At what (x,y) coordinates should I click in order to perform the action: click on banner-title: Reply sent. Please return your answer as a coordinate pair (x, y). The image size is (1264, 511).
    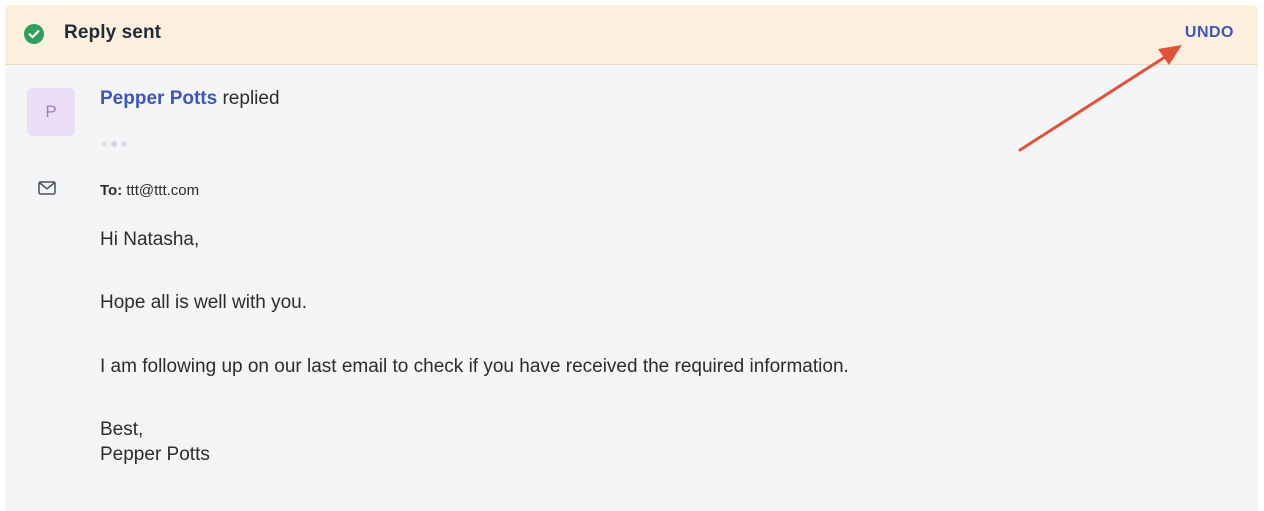
    Looking at the image, I should click on (113, 32).